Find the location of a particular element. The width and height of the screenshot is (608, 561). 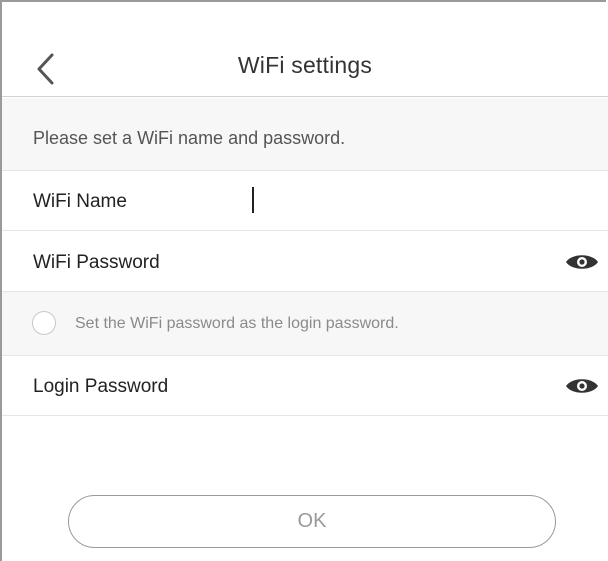

text-cursor is located at coordinates (253, 200).